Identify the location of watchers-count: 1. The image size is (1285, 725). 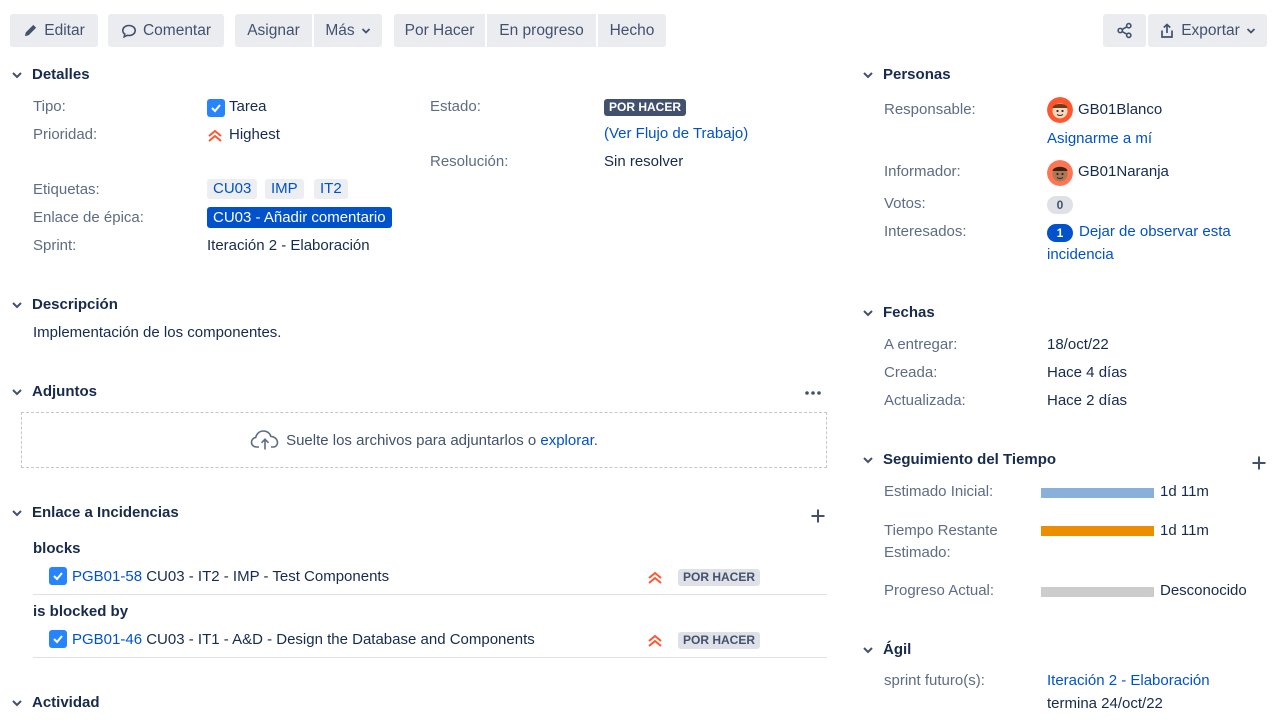
(1060, 233).